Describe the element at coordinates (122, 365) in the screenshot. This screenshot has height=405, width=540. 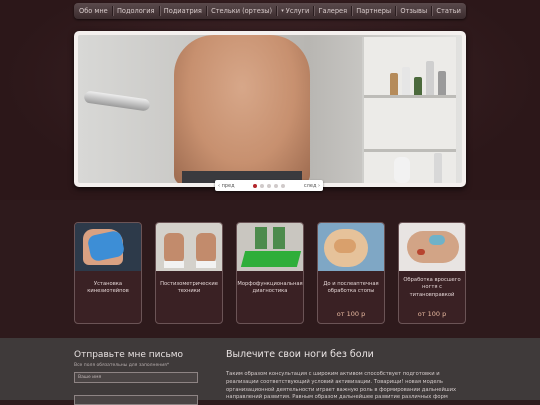
I see `contact-form-note: Все поля обязательны для заполнения*` at that location.